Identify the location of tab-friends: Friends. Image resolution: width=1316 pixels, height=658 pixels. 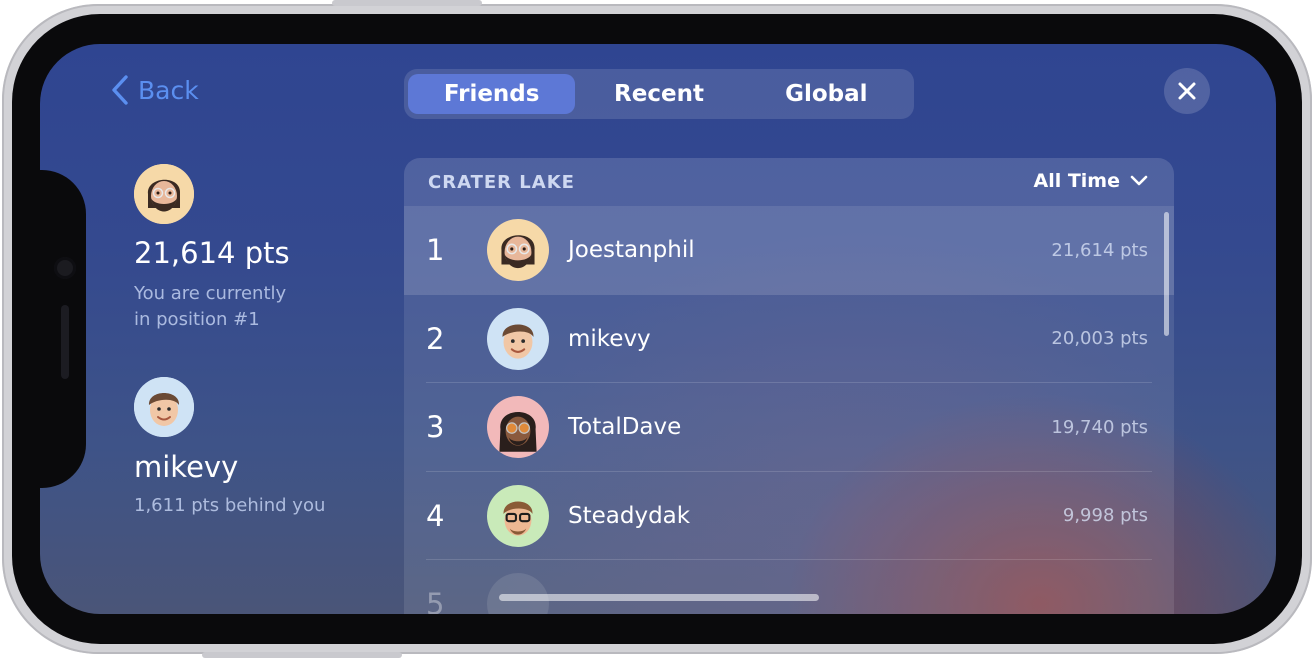
(492, 94).